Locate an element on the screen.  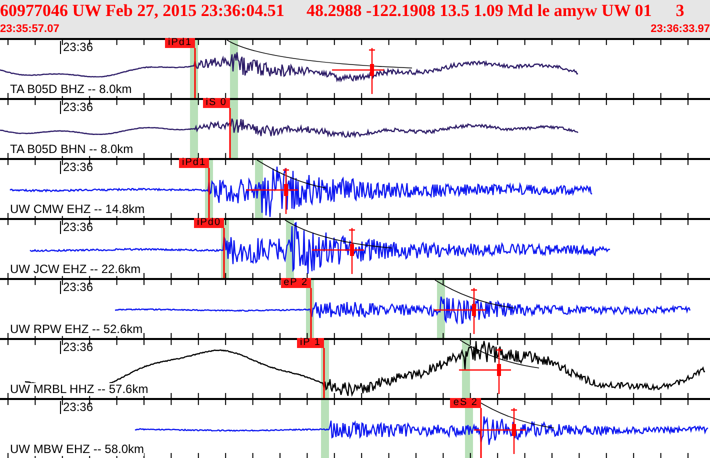
location-info: 48.2988 -122.1908 13.5 1.09 Md le amyw UW 01 is located at coordinates (479, 11).